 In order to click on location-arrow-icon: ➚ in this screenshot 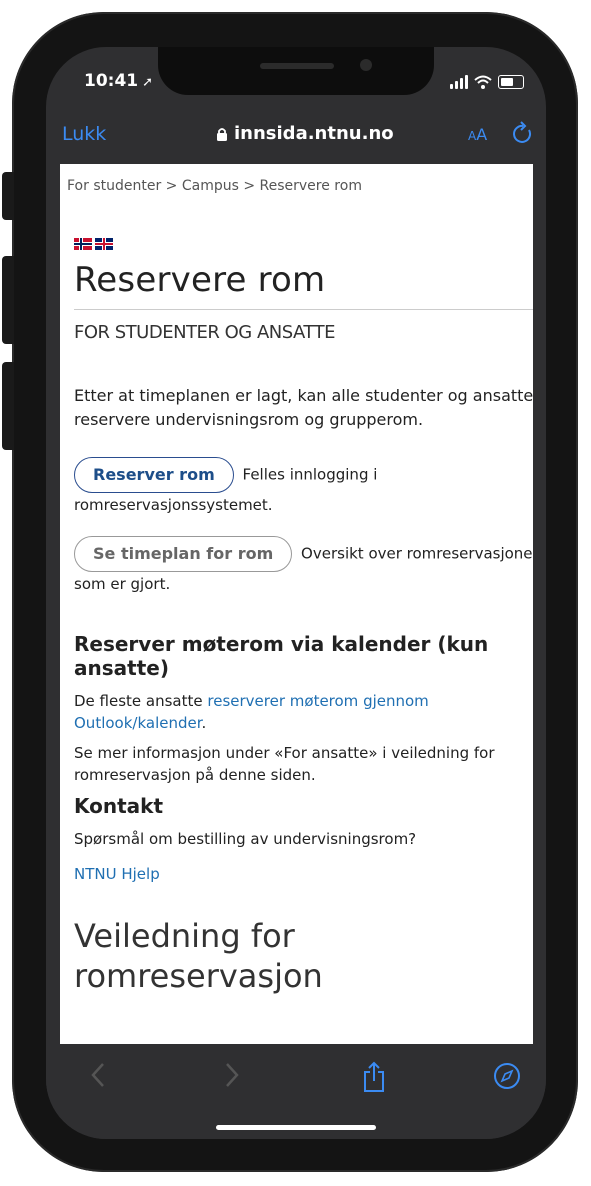, I will do `click(148, 82)`.